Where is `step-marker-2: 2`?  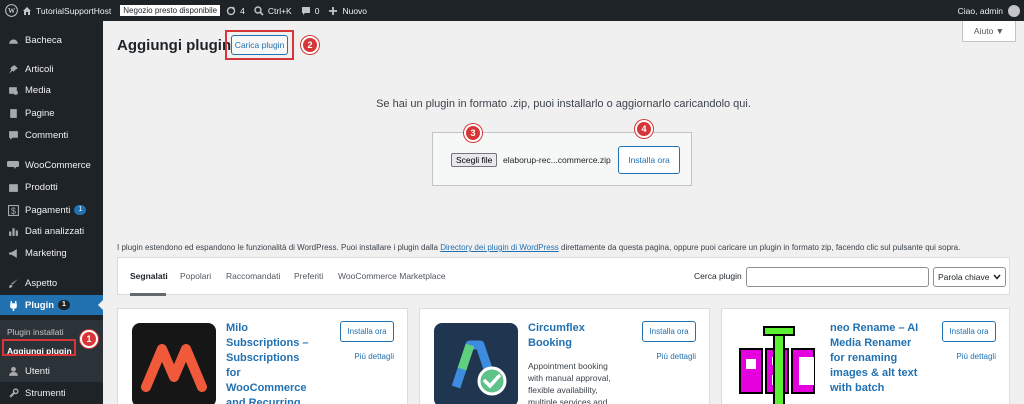 step-marker-2: 2 is located at coordinates (310, 45).